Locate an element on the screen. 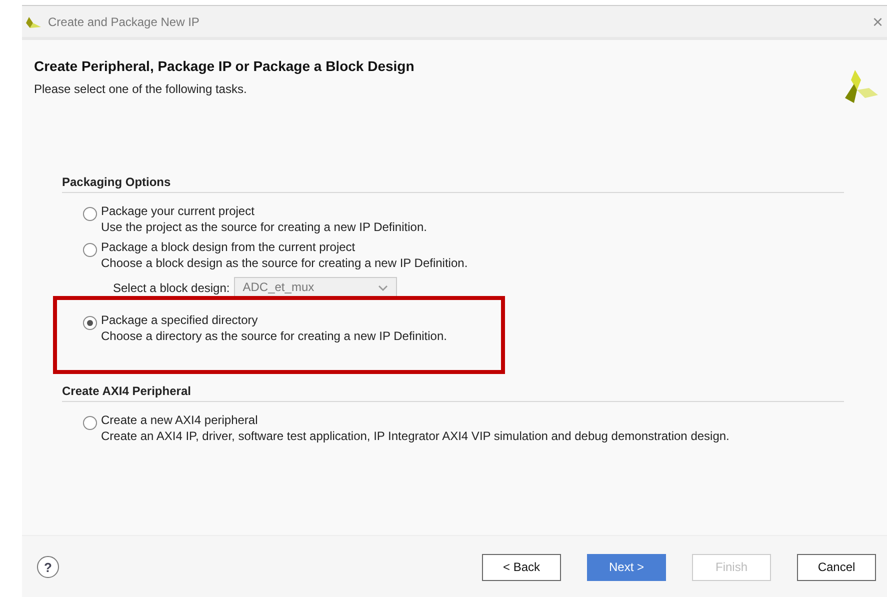 This screenshot has height=597, width=887. section-title: Packaging Options is located at coordinates (453, 184).